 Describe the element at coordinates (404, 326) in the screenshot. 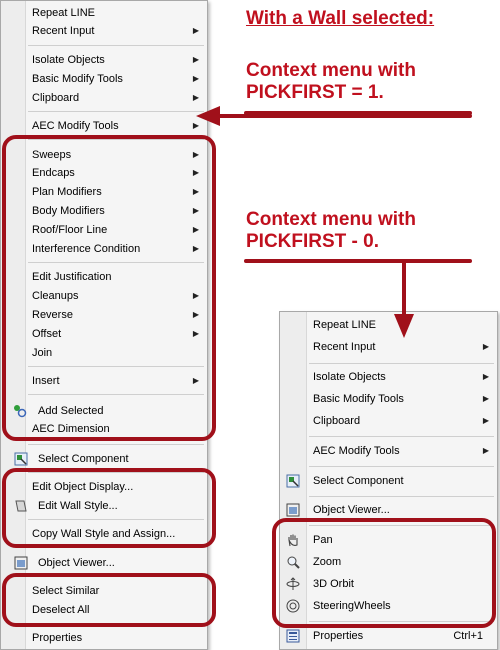

I see `pickfirst-0-arrowhead-icon` at that location.